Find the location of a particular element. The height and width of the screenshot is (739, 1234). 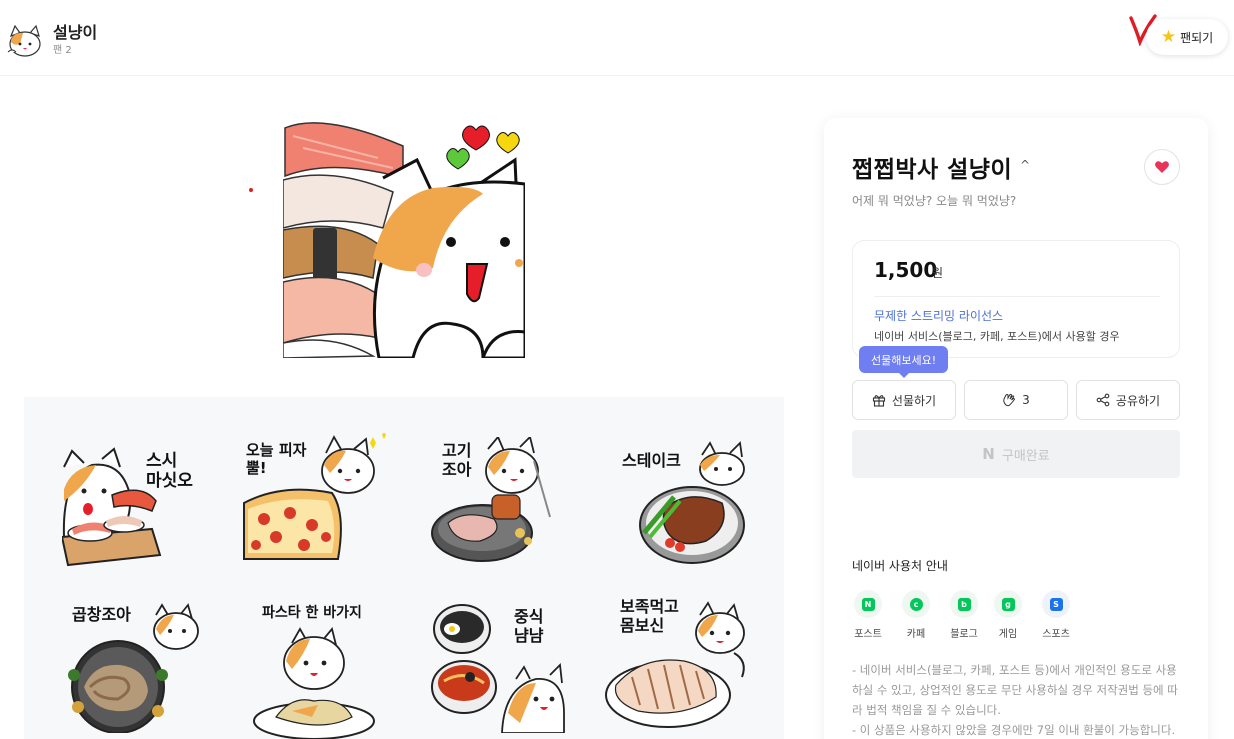

sticker-pizza-caption: 오늘 피자 뿔! is located at coordinates (276, 459).